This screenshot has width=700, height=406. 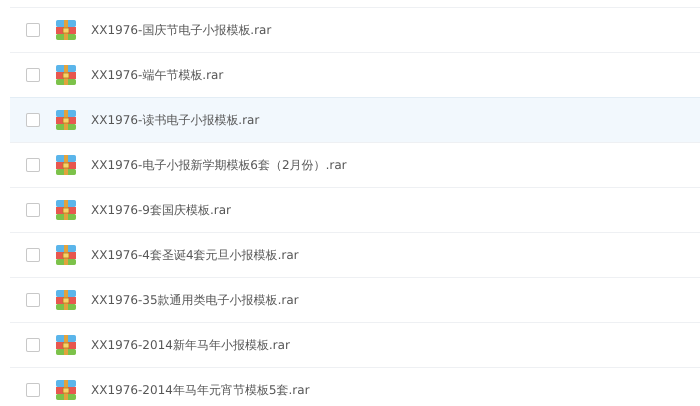 What do you see at coordinates (355, 344) in the screenshot?
I see `file-row: XX1976-2014新年马年小报模板.rar` at bounding box center [355, 344].